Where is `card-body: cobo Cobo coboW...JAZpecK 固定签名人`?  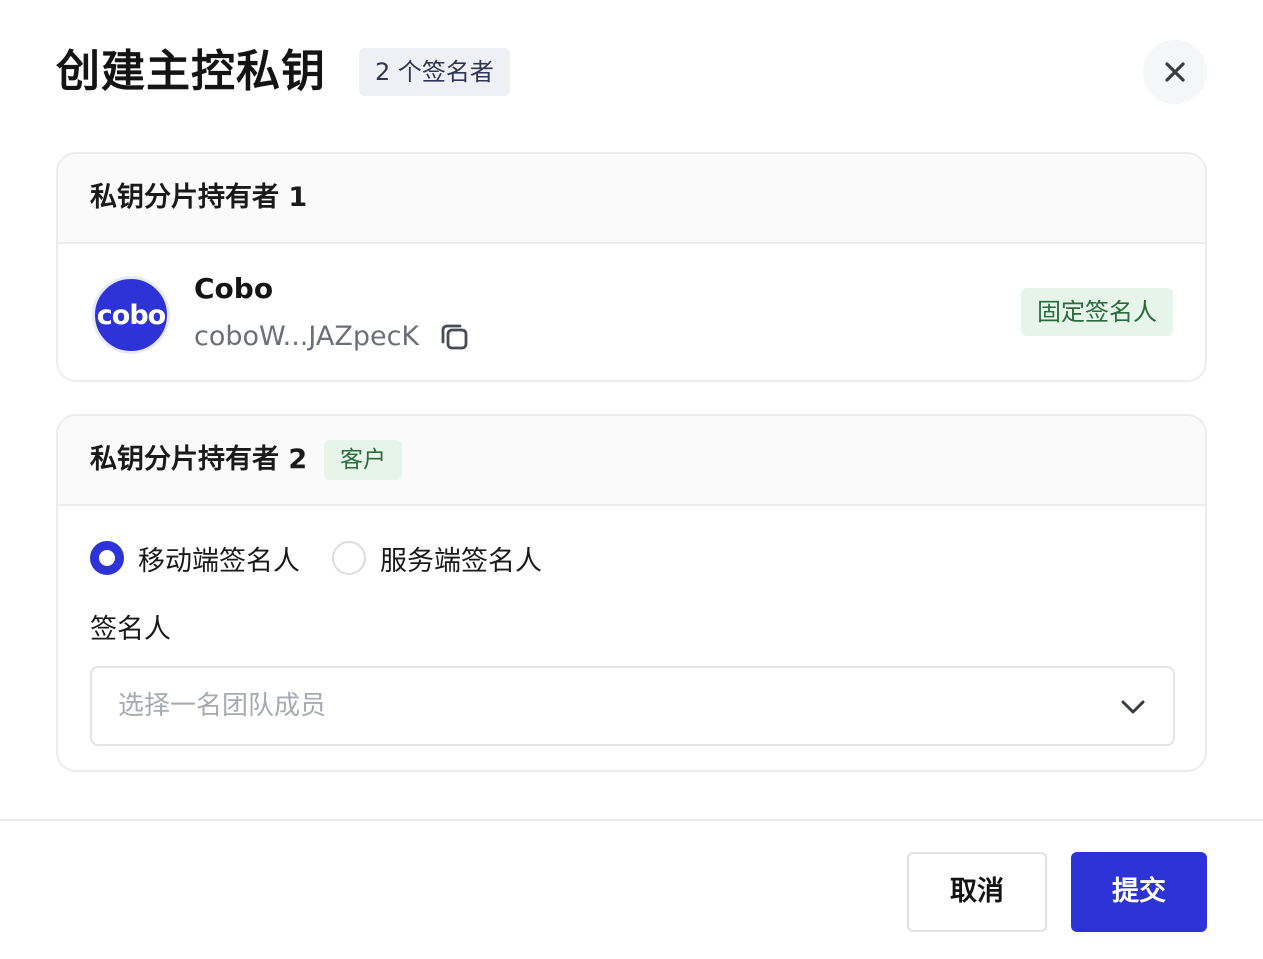 card-body: cobo Cobo coboW...JAZpecK 固定签名人 is located at coordinates (631, 312).